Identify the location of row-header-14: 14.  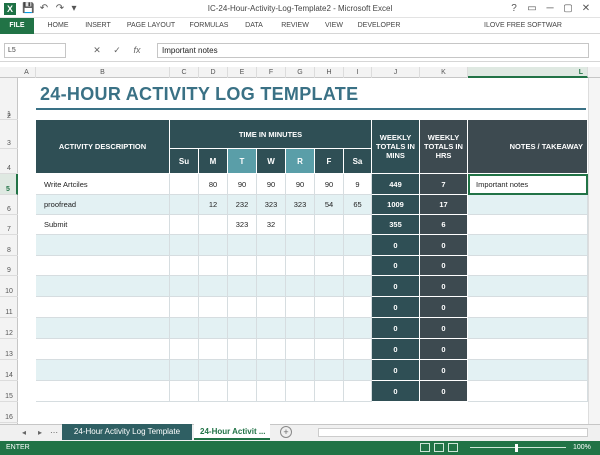
(9, 370).